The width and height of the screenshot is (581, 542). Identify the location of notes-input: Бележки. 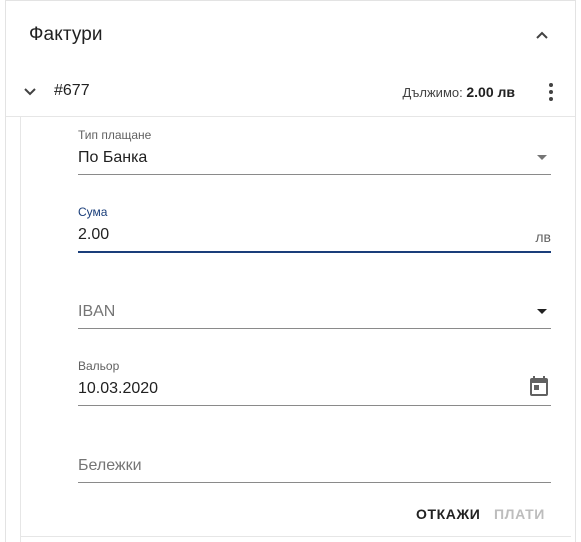
(314, 467).